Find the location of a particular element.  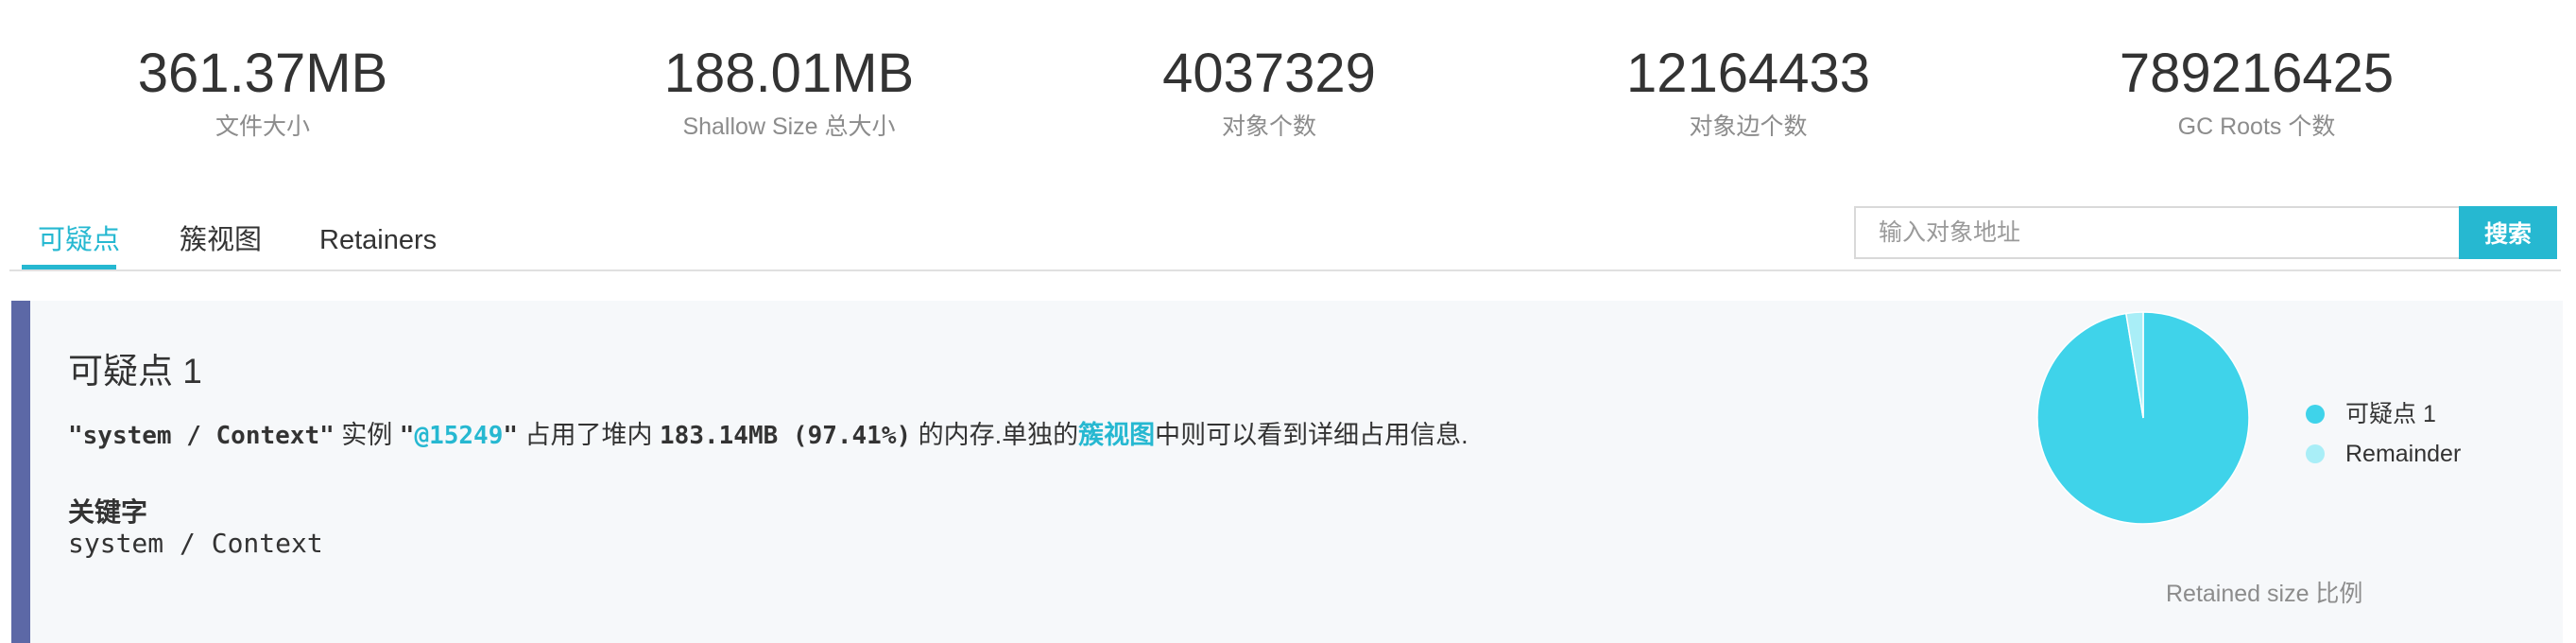

stat-label: 对象边个数 is located at coordinates (1748, 126).